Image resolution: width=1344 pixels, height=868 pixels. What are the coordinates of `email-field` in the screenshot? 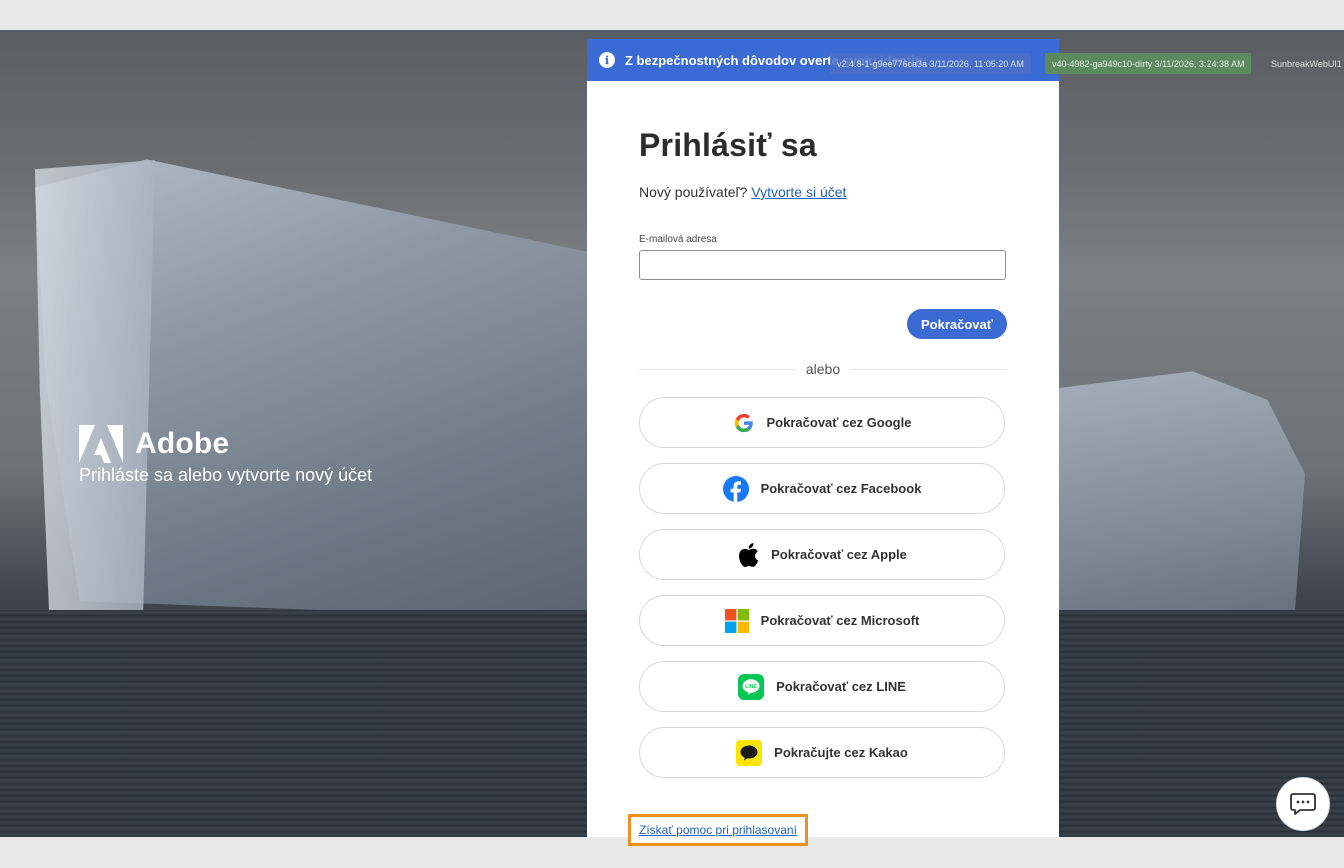 It's located at (822, 265).